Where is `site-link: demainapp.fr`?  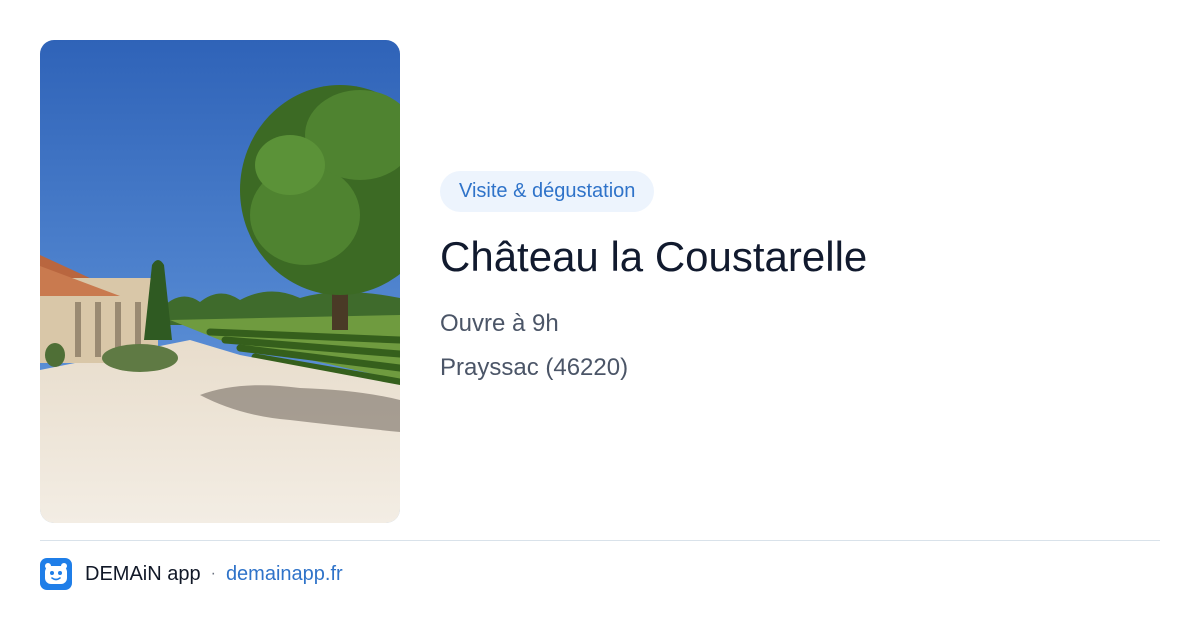 site-link: demainapp.fr is located at coordinates (284, 574).